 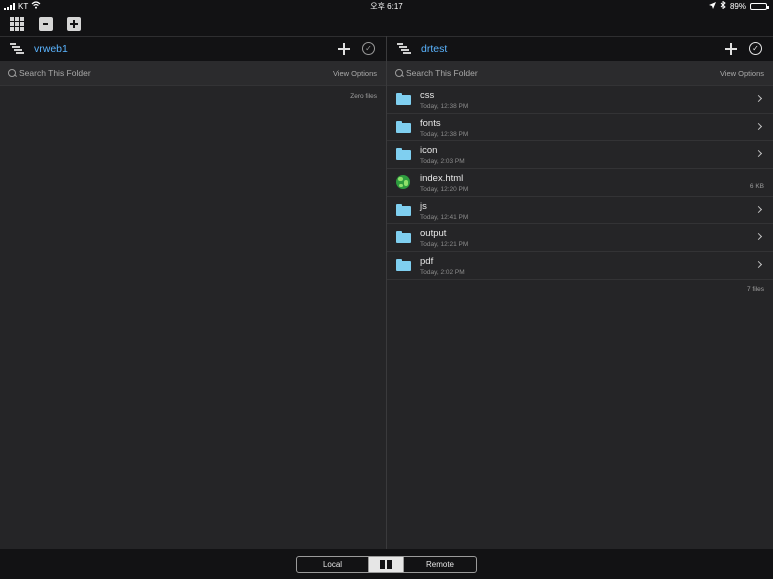 What do you see at coordinates (712, 6) in the screenshot?
I see `location-arrow-icon` at bounding box center [712, 6].